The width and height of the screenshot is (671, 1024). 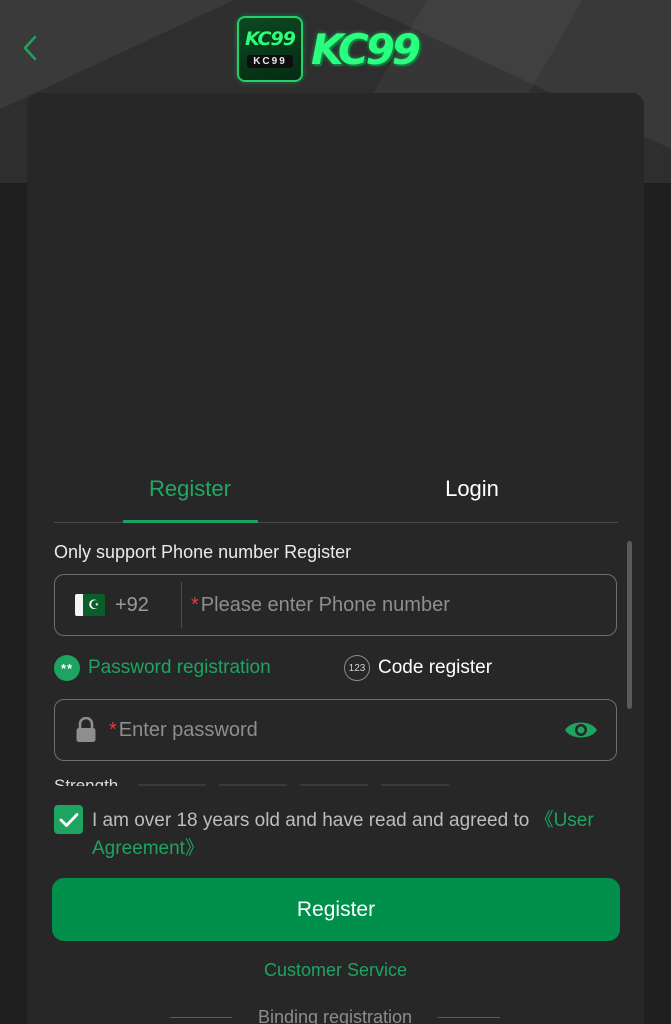 I want to click on binding-registration-divider: Binding registration, so click(x=335, y=1014).